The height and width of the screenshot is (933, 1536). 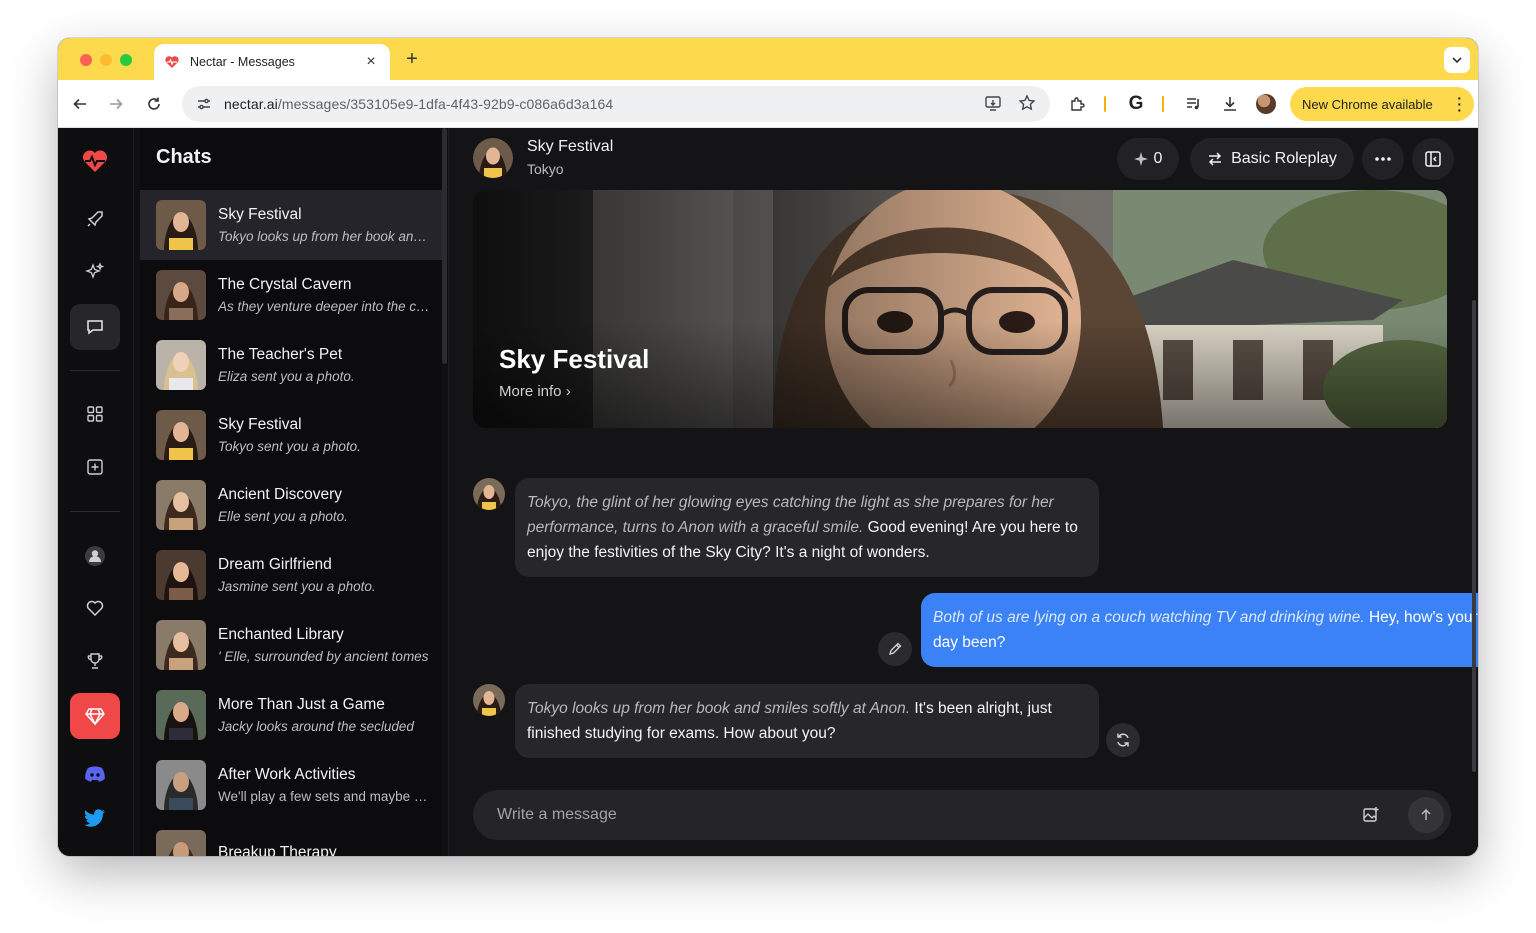 What do you see at coordinates (95, 467) in the screenshot?
I see `rail-new-character` at bounding box center [95, 467].